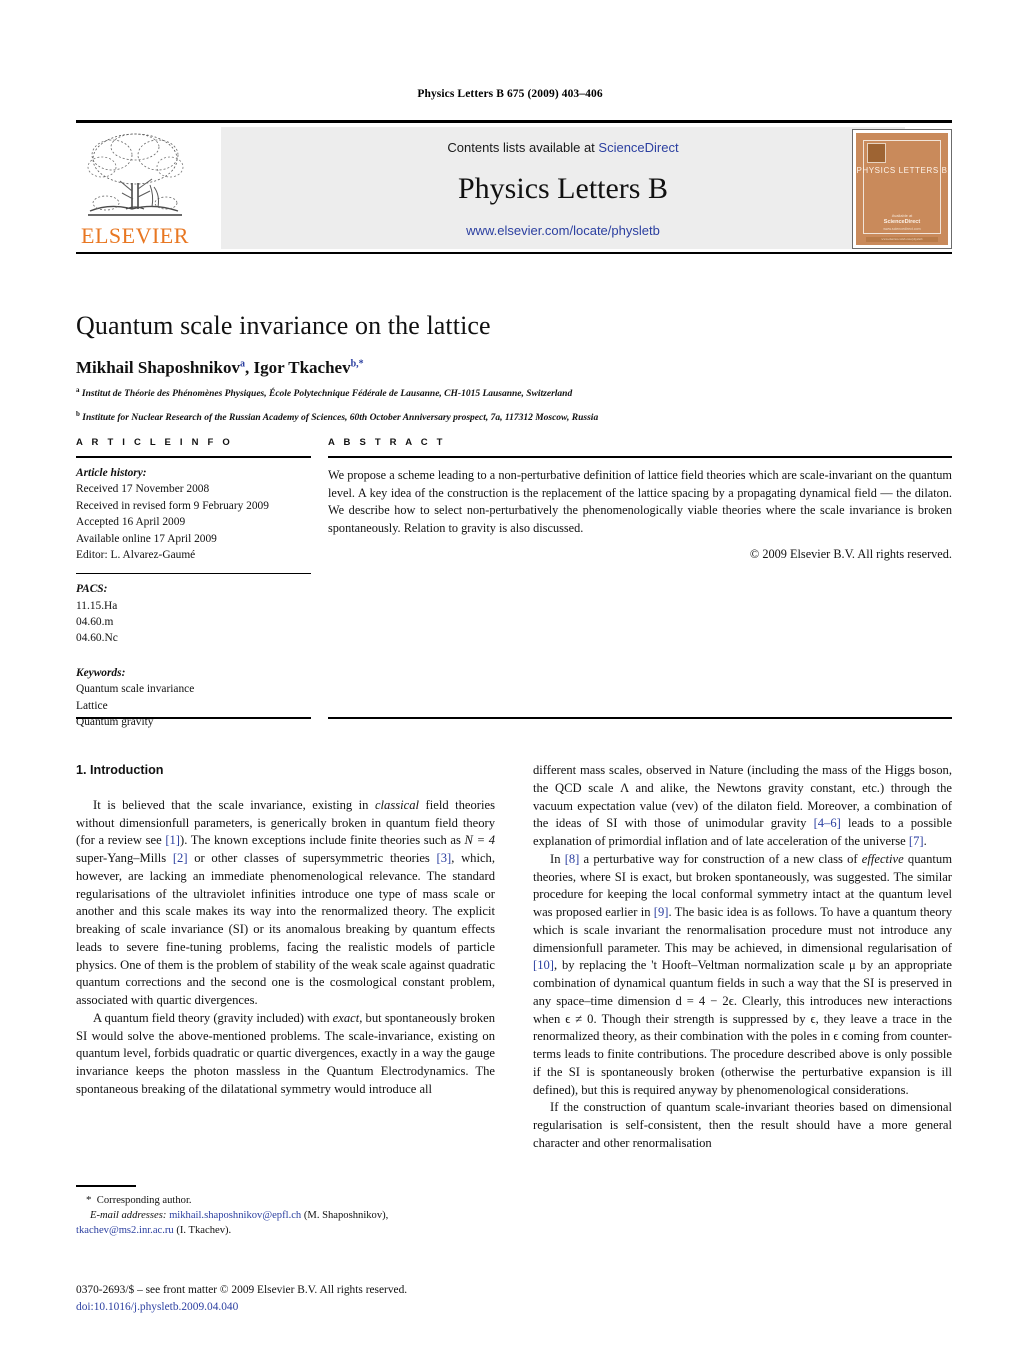  What do you see at coordinates (135, 174) in the screenshot?
I see `elsevier-tree-icon` at bounding box center [135, 174].